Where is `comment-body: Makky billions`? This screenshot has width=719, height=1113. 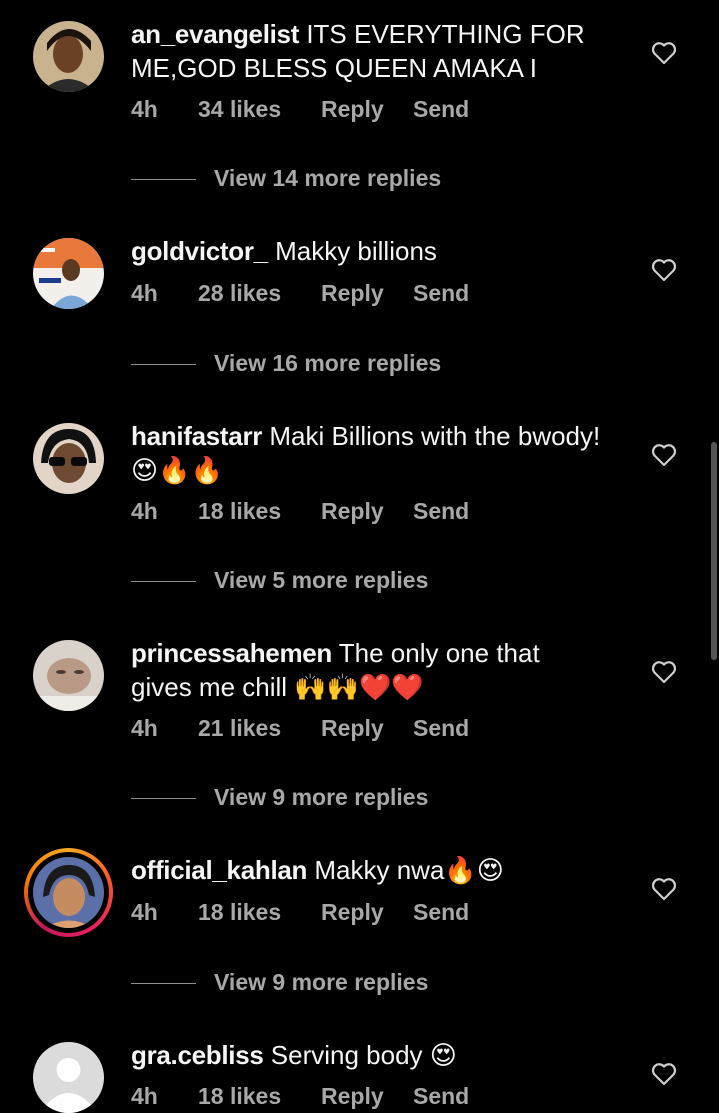
comment-body: Makky billions is located at coordinates (356, 251).